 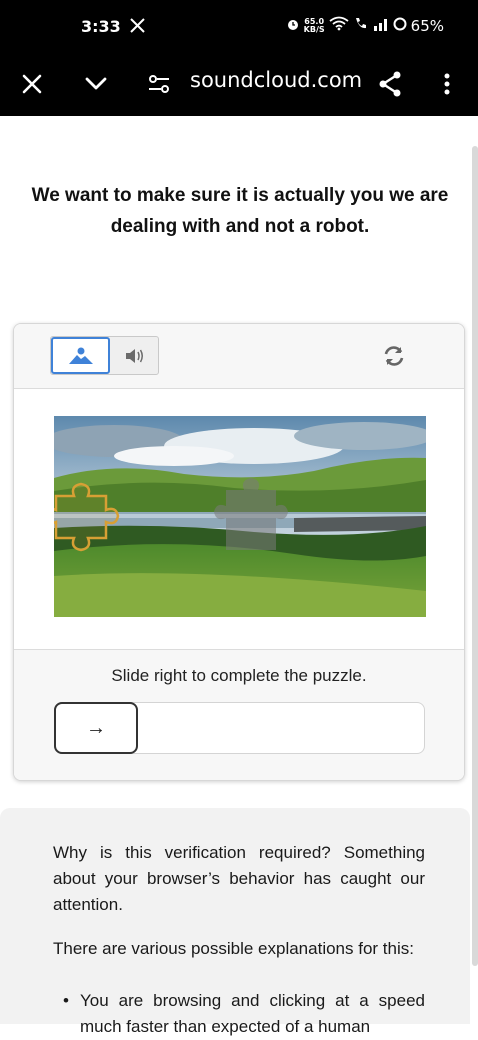 I want to click on tune-icon, so click(x=159, y=84).